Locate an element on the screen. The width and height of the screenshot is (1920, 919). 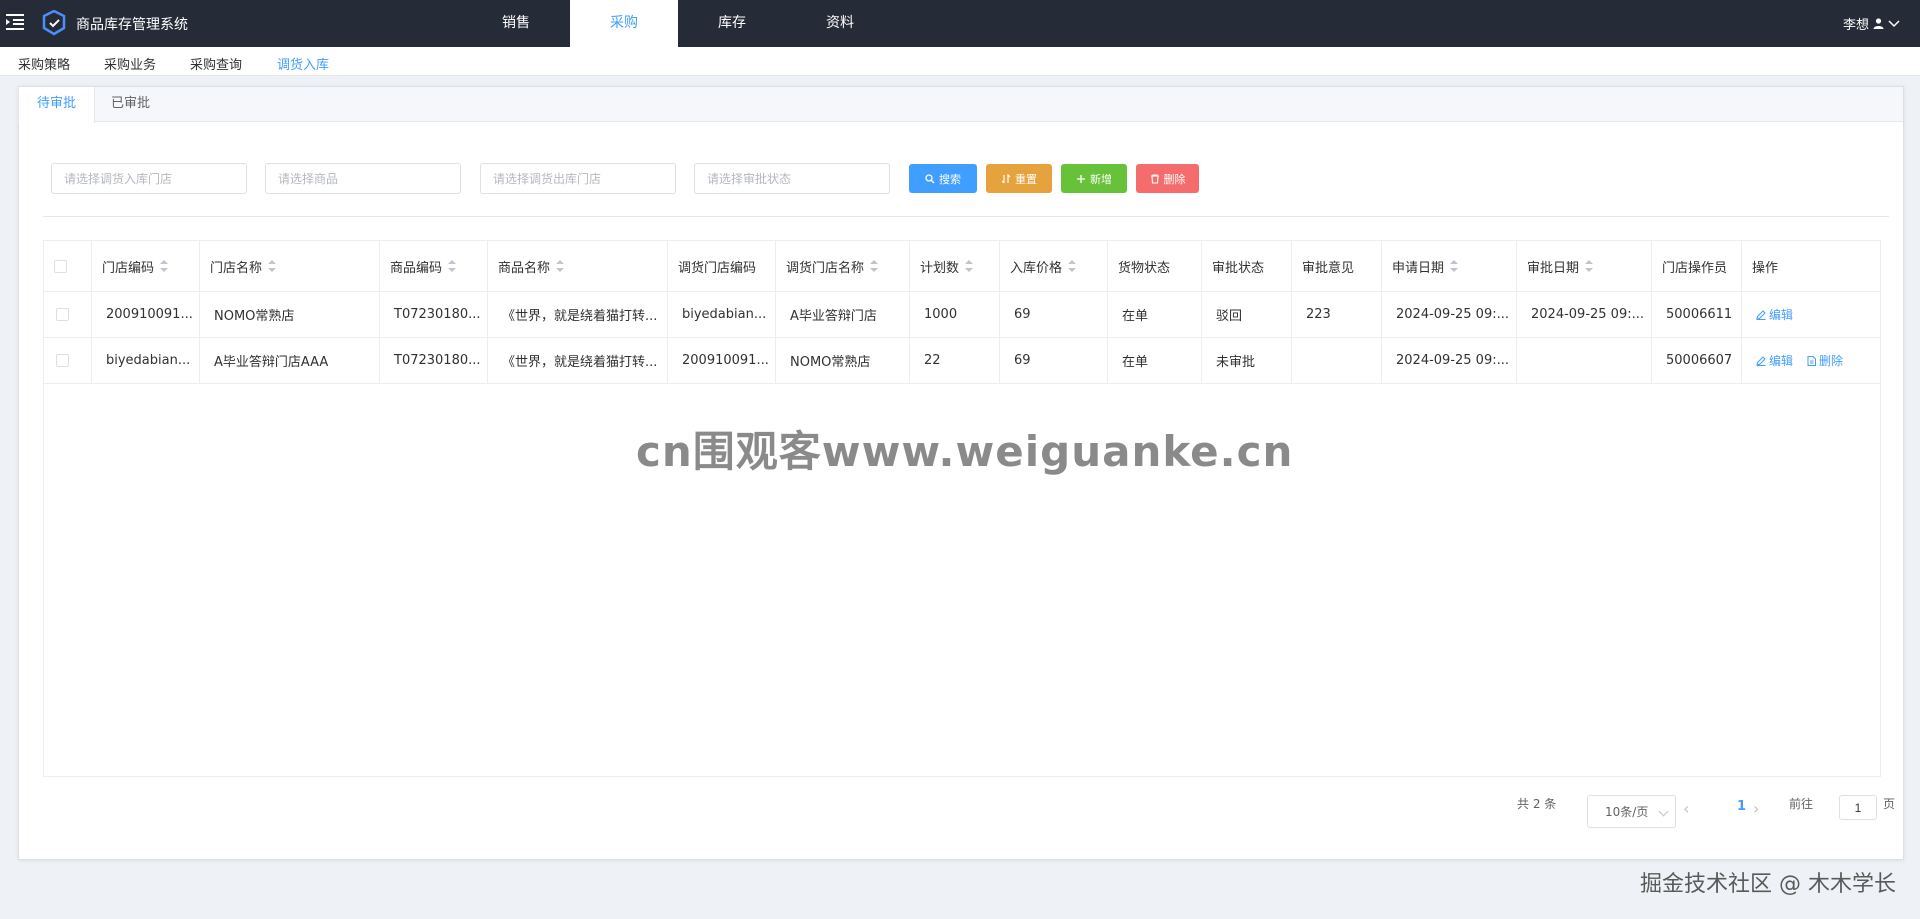
col-product-code: 商品编码 is located at coordinates (434, 266).